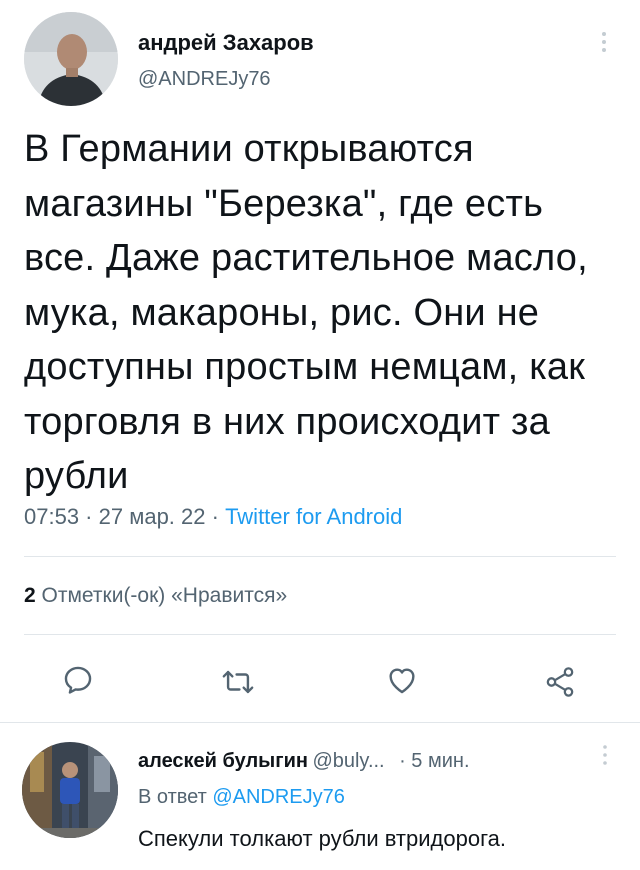  I want to click on share-icon, so click(560, 682).